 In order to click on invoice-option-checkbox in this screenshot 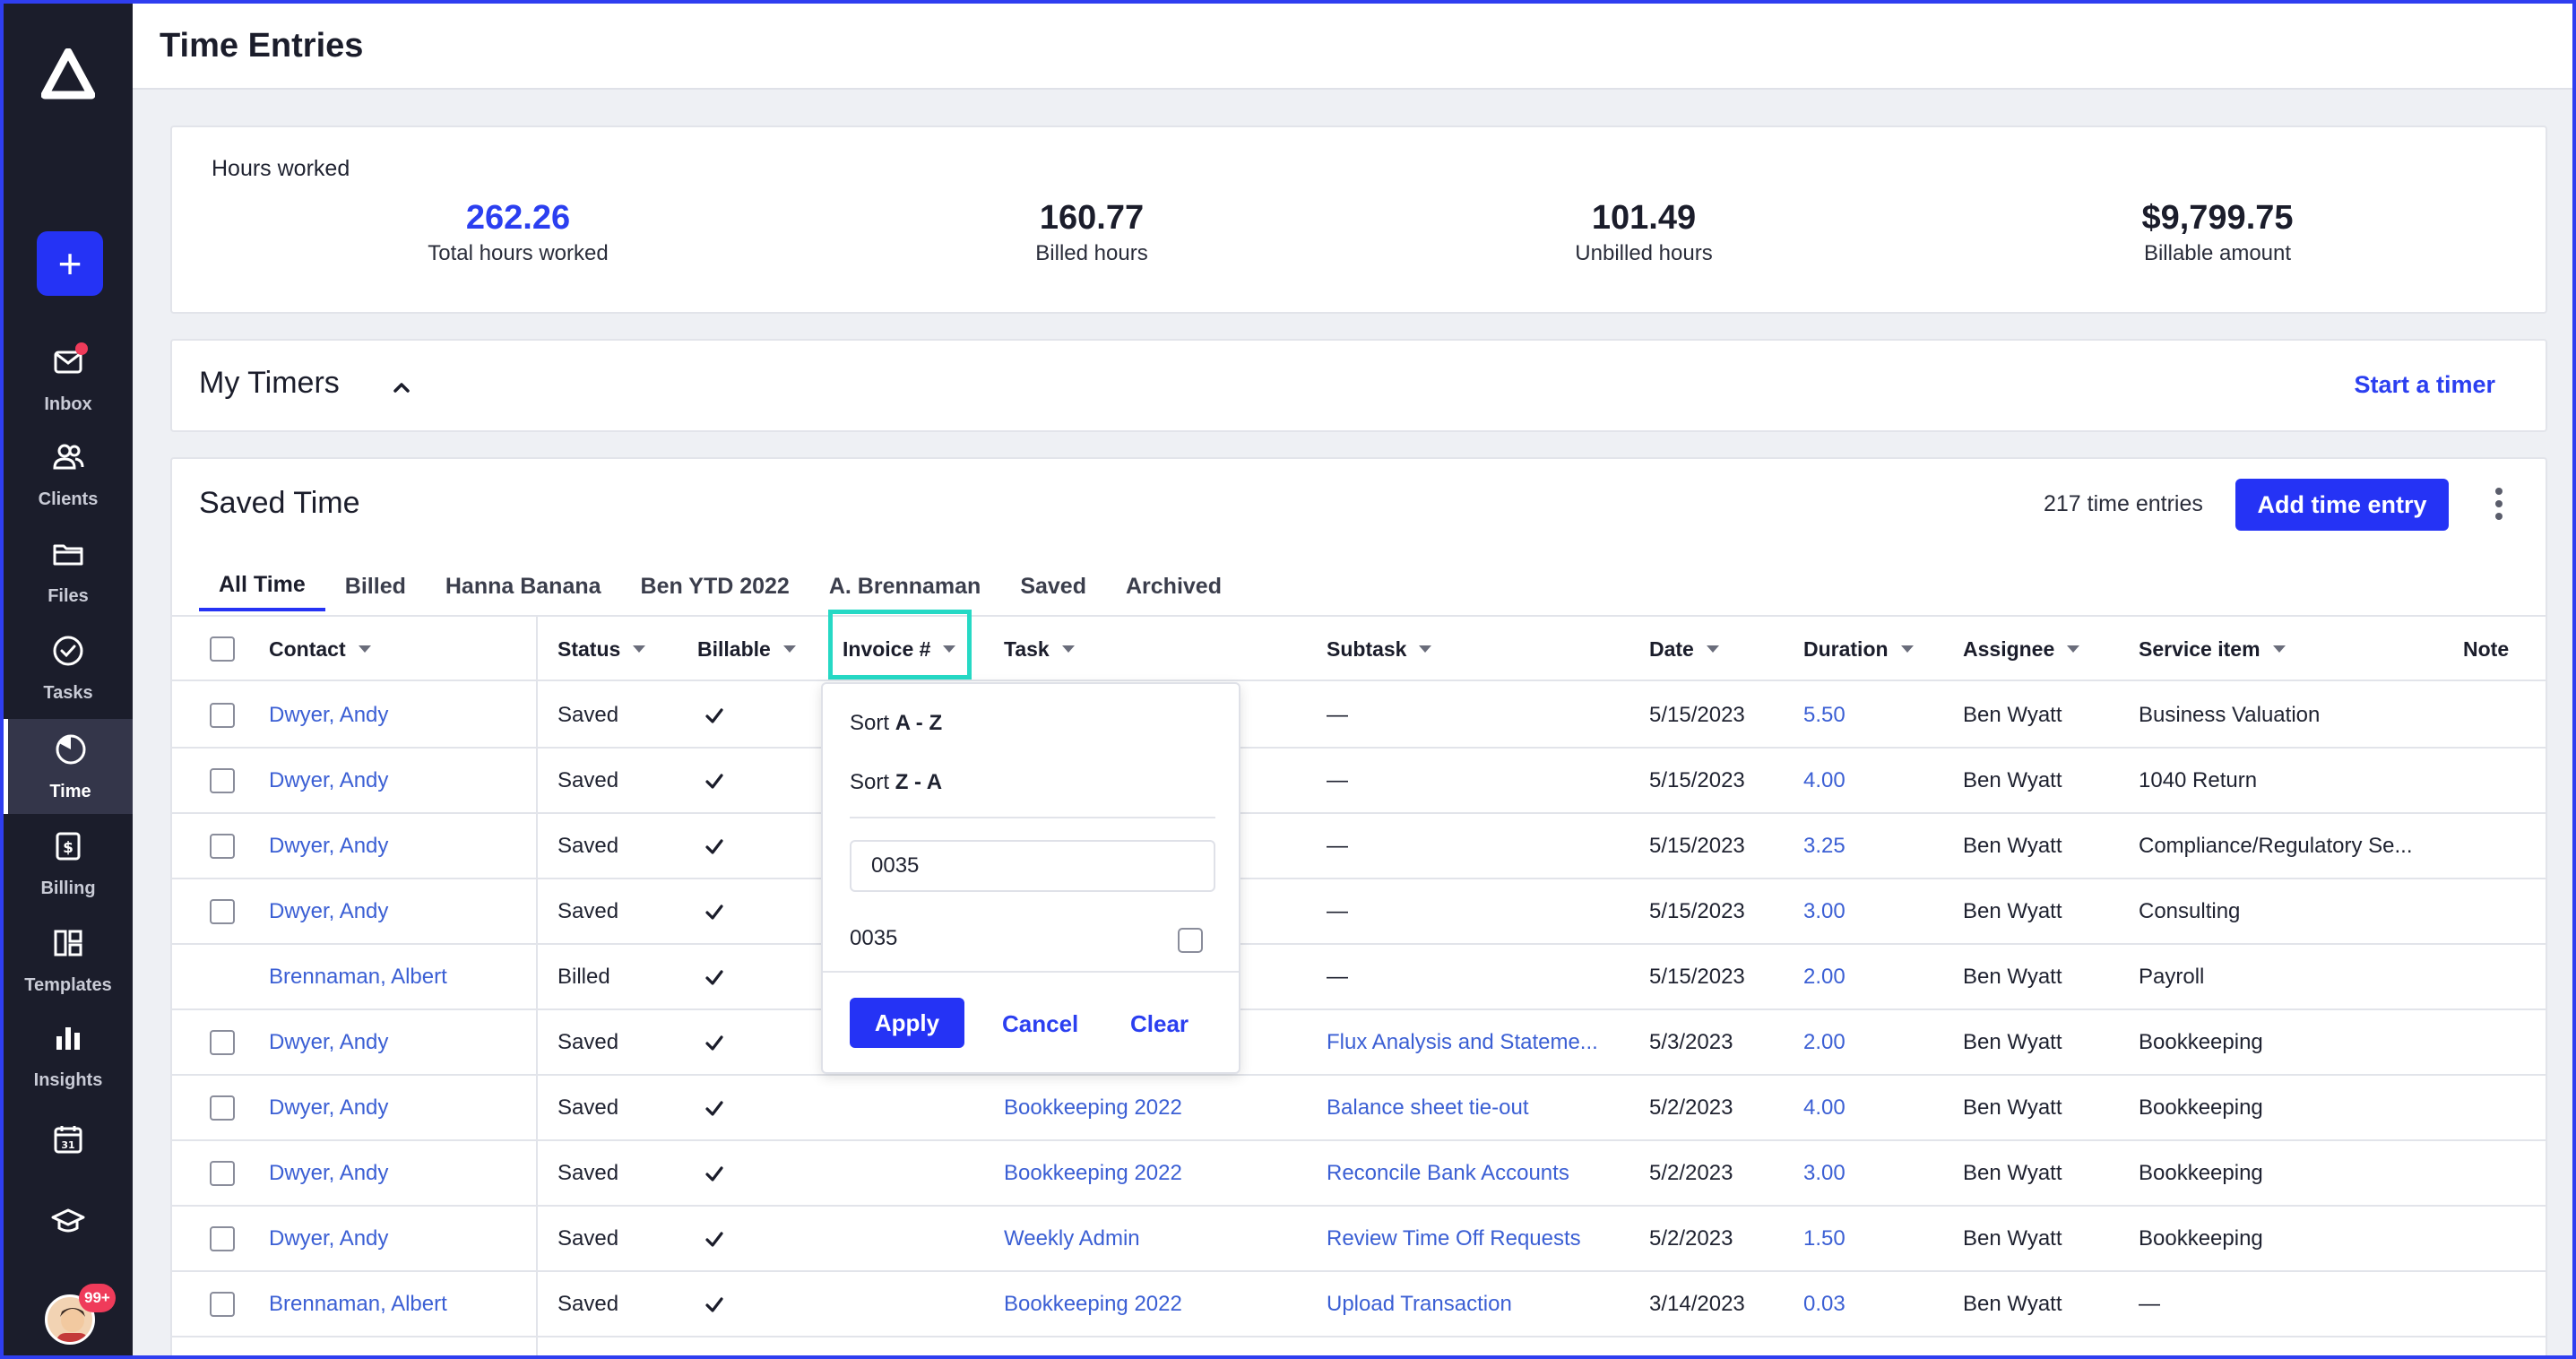, I will do `click(1190, 940)`.